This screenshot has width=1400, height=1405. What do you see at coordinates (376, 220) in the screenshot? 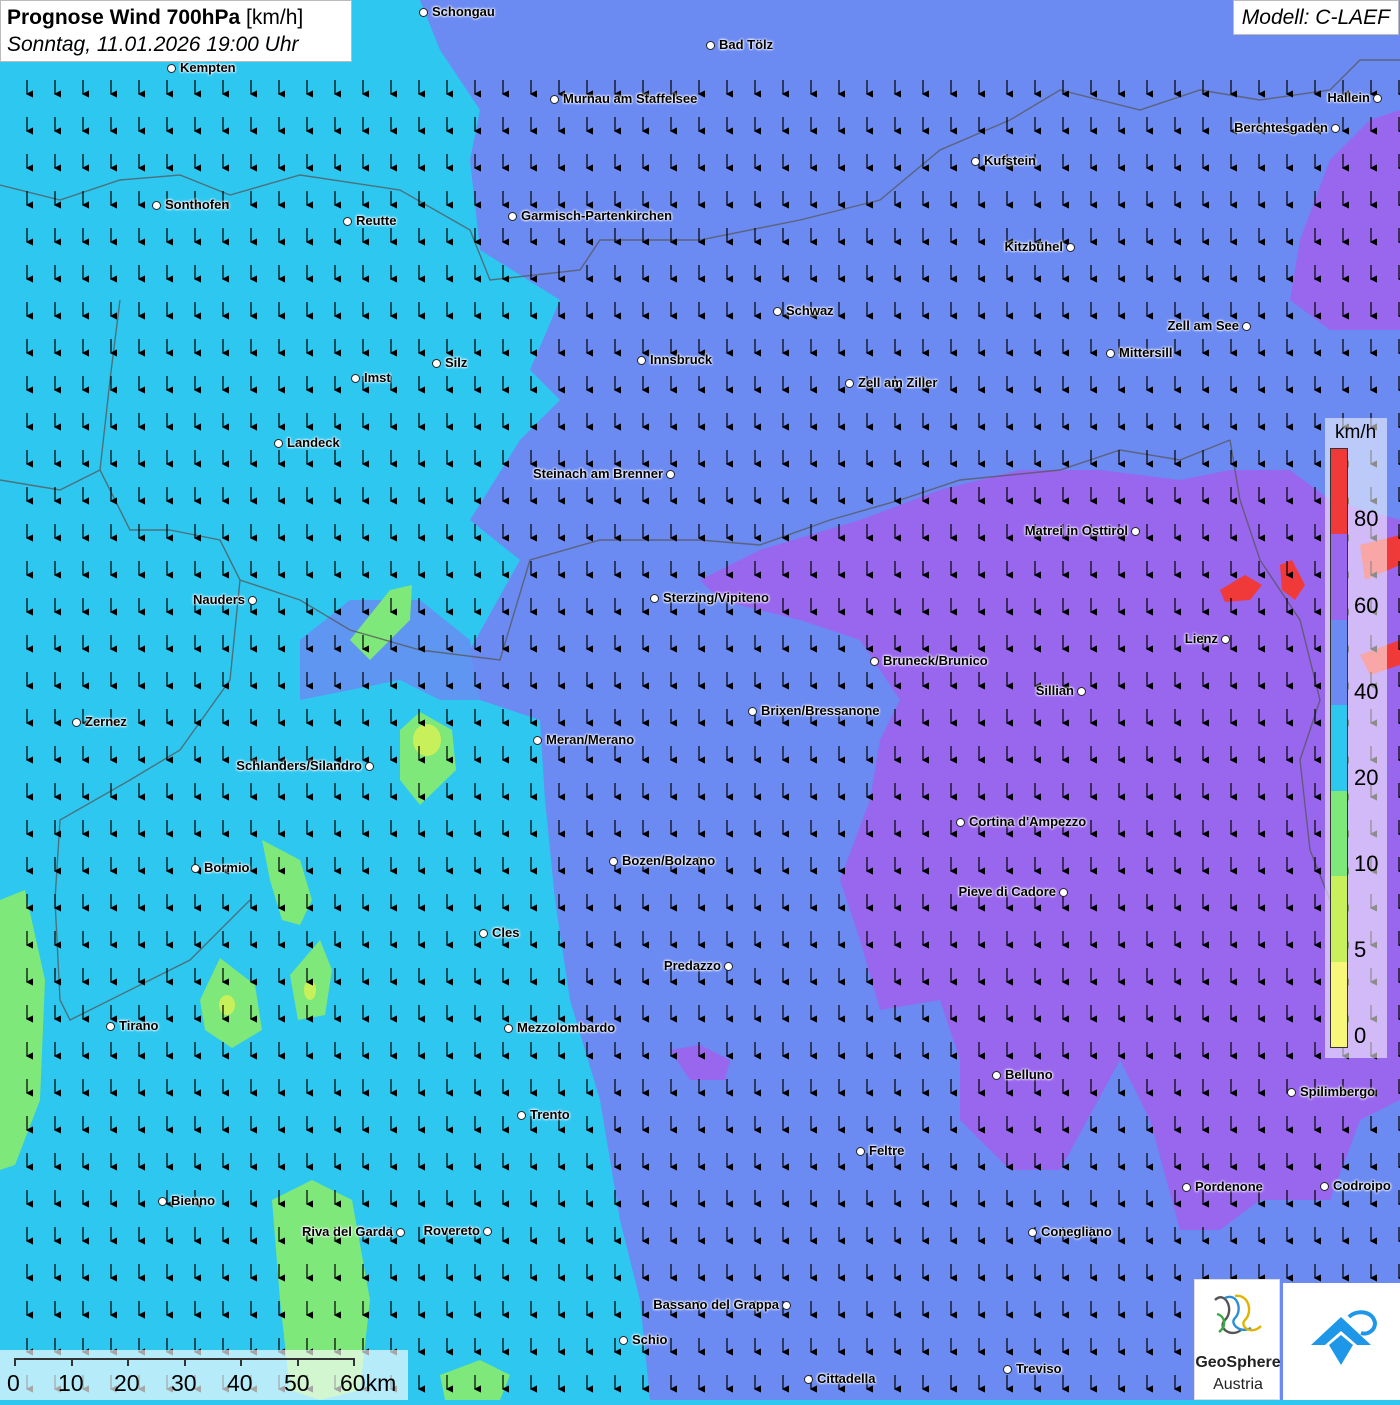
I see `city-label: Reutte` at bounding box center [376, 220].